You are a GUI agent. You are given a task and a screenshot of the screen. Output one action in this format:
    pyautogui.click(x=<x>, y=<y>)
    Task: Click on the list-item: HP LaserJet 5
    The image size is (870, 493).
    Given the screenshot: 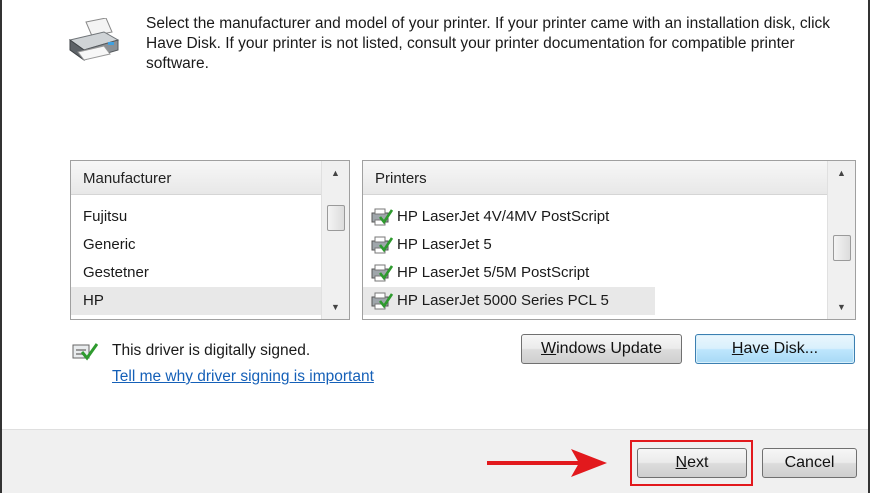 What is the action you would take?
    pyautogui.click(x=509, y=245)
    